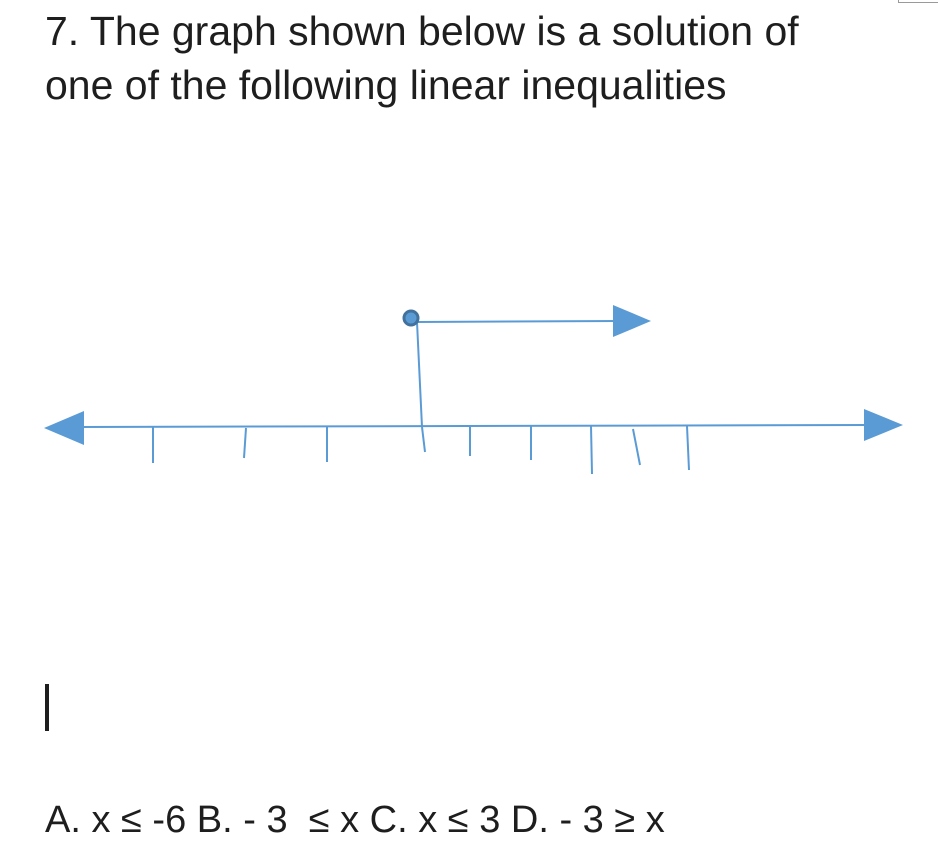 The height and width of the screenshot is (848, 938). I want to click on right-arrowhead-icon, so click(883, 425).